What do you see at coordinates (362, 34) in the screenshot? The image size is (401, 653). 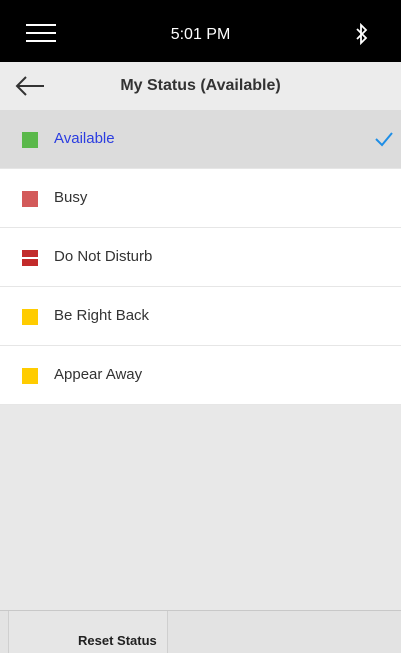 I see `bluetooth-icon` at bounding box center [362, 34].